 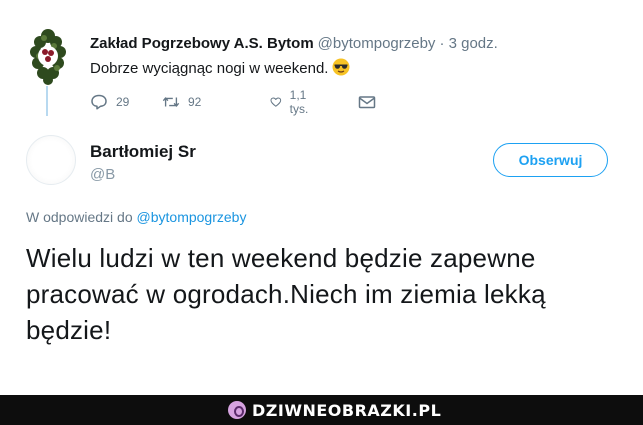 What do you see at coordinates (209, 68) in the screenshot?
I see `parent-tweet-text-content: Dobrze wyciągnąc nogi w weekend.` at bounding box center [209, 68].